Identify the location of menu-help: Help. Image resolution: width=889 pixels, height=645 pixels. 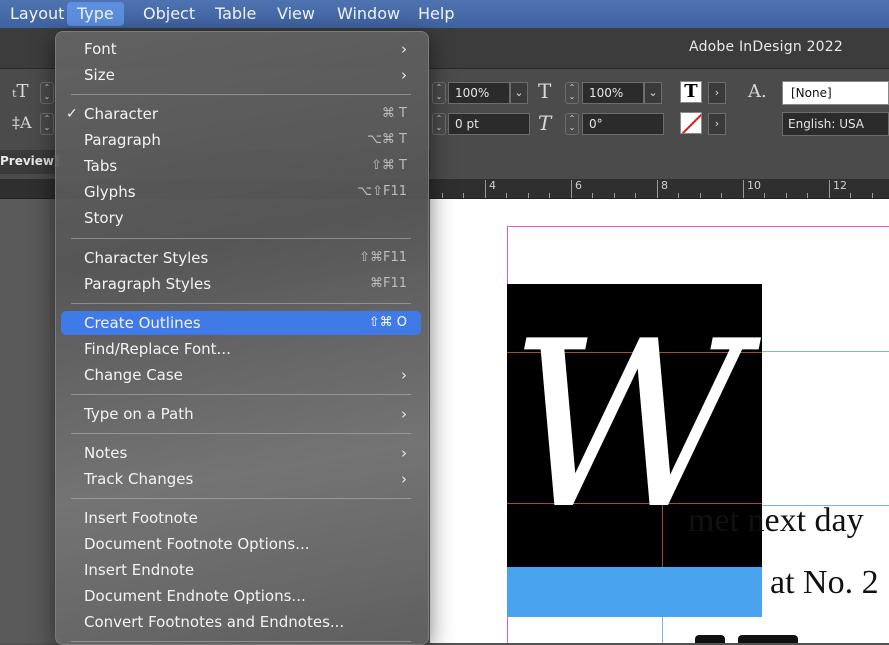
(436, 14).